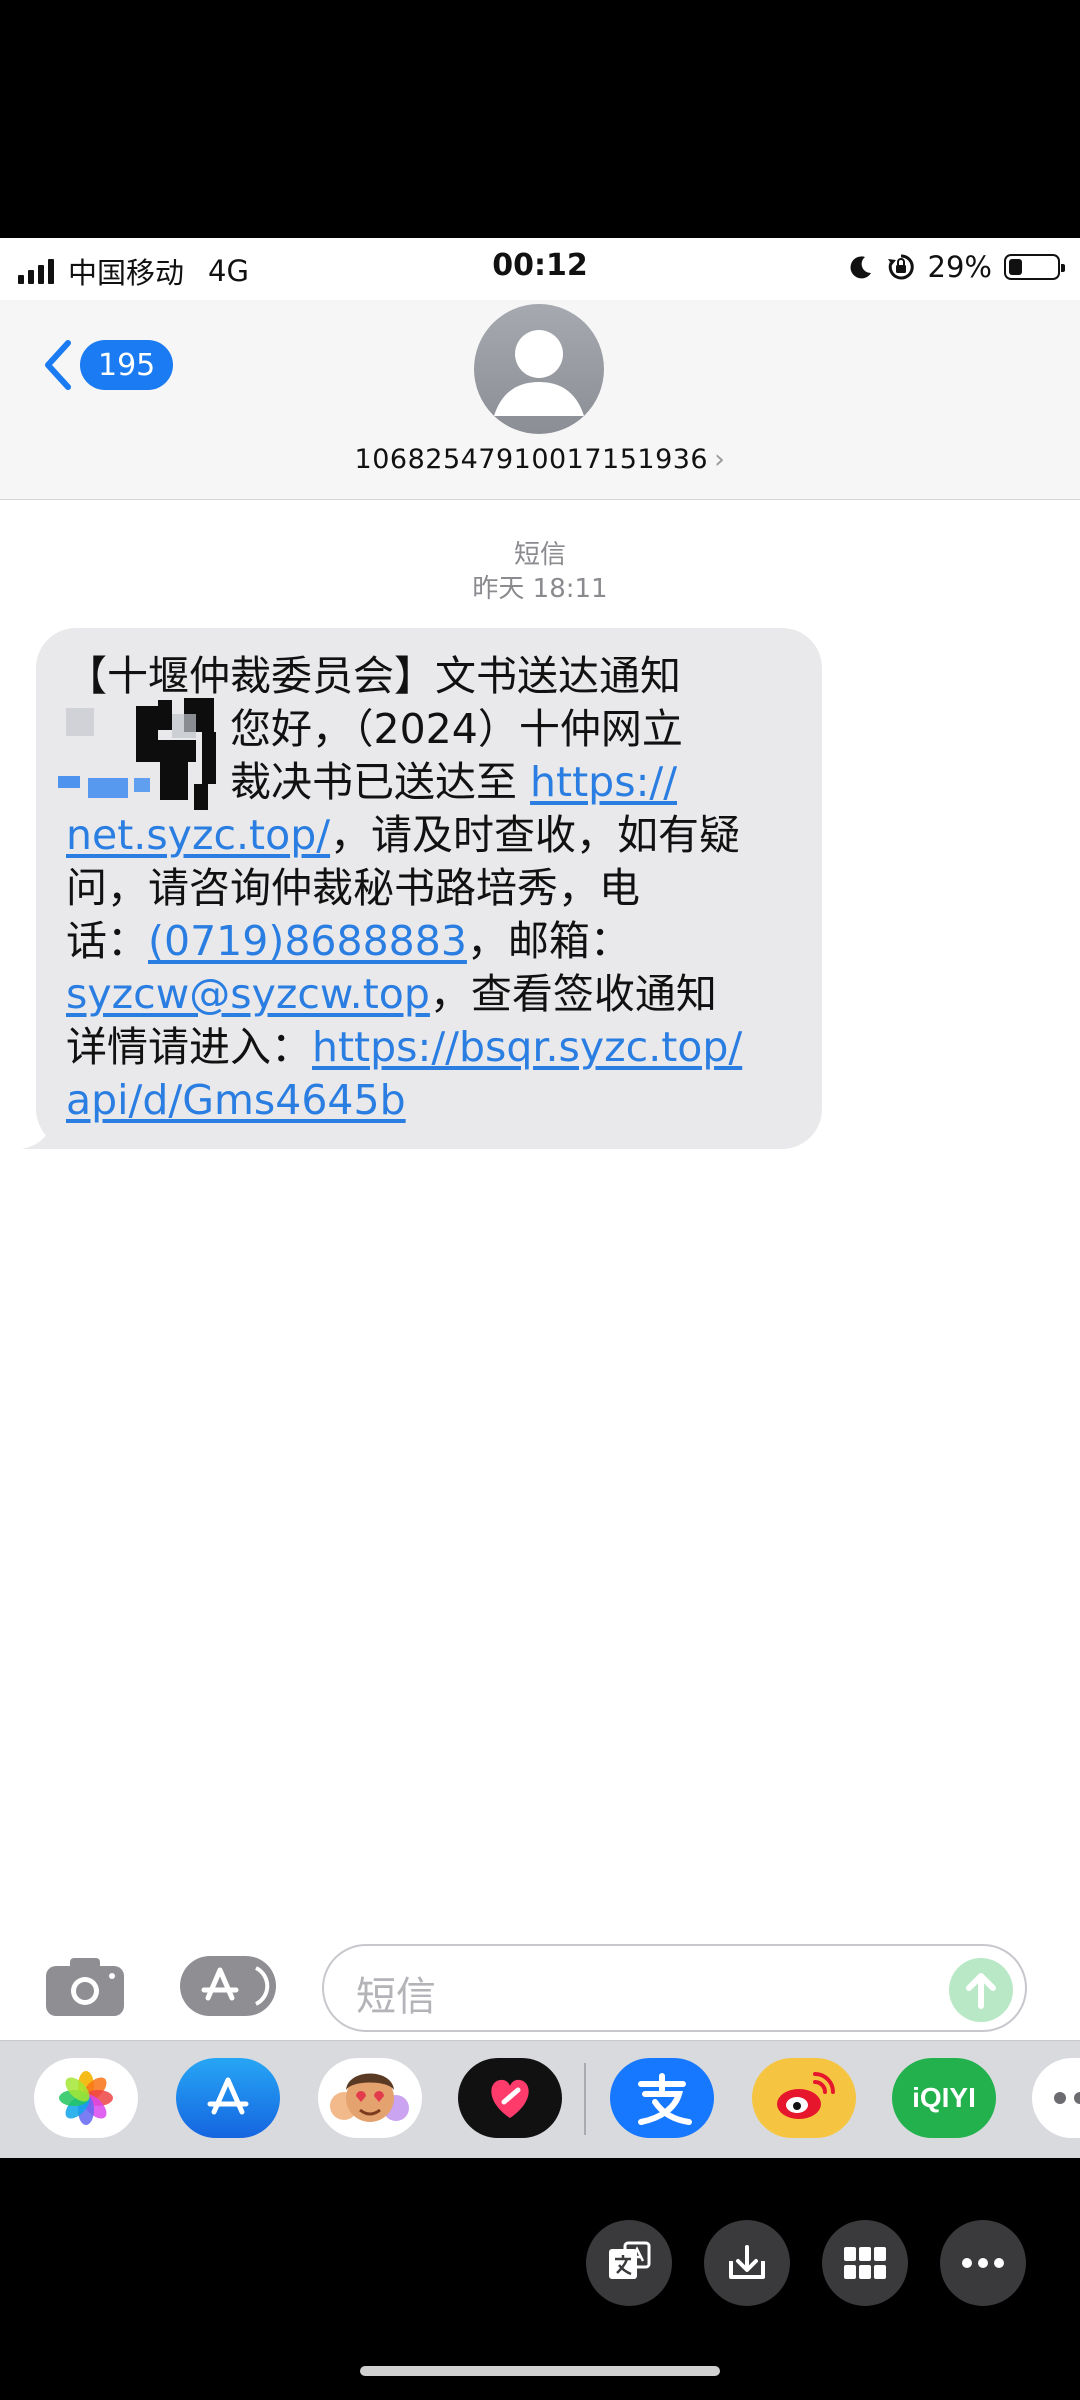 The image size is (1080, 2400). Describe the element at coordinates (127, 365) in the screenshot. I see `unread-count-badge: 195` at that location.